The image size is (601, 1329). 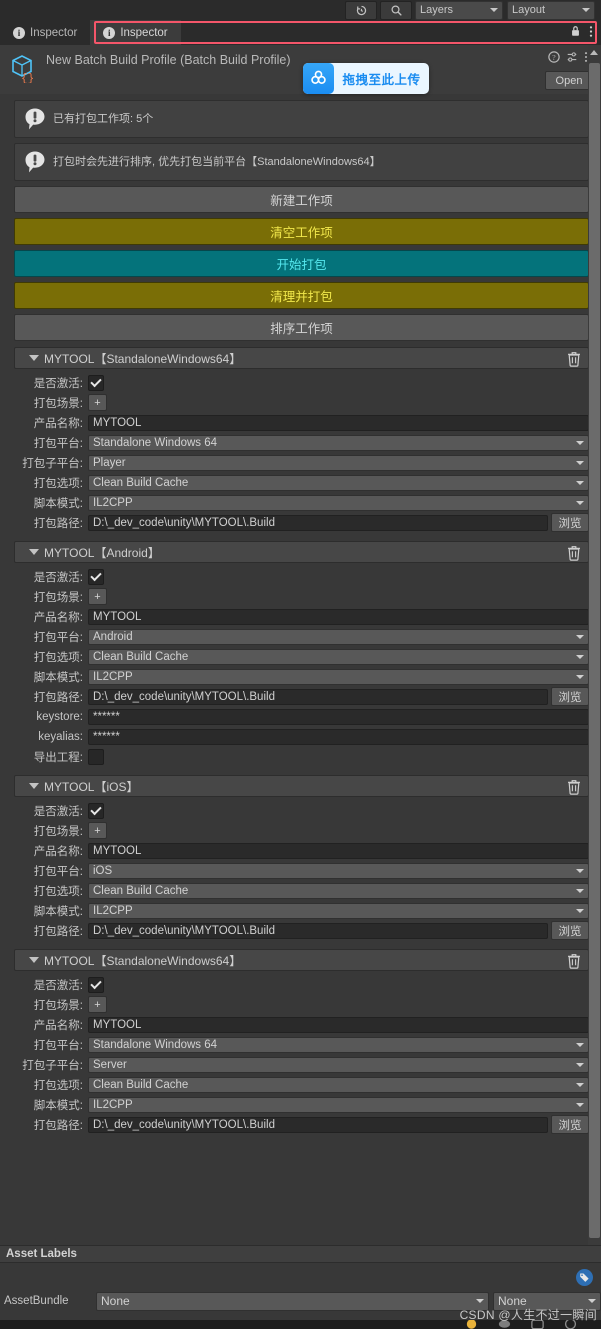 I want to click on tab-inspector-2: i Inspector, so click(x=135, y=32).